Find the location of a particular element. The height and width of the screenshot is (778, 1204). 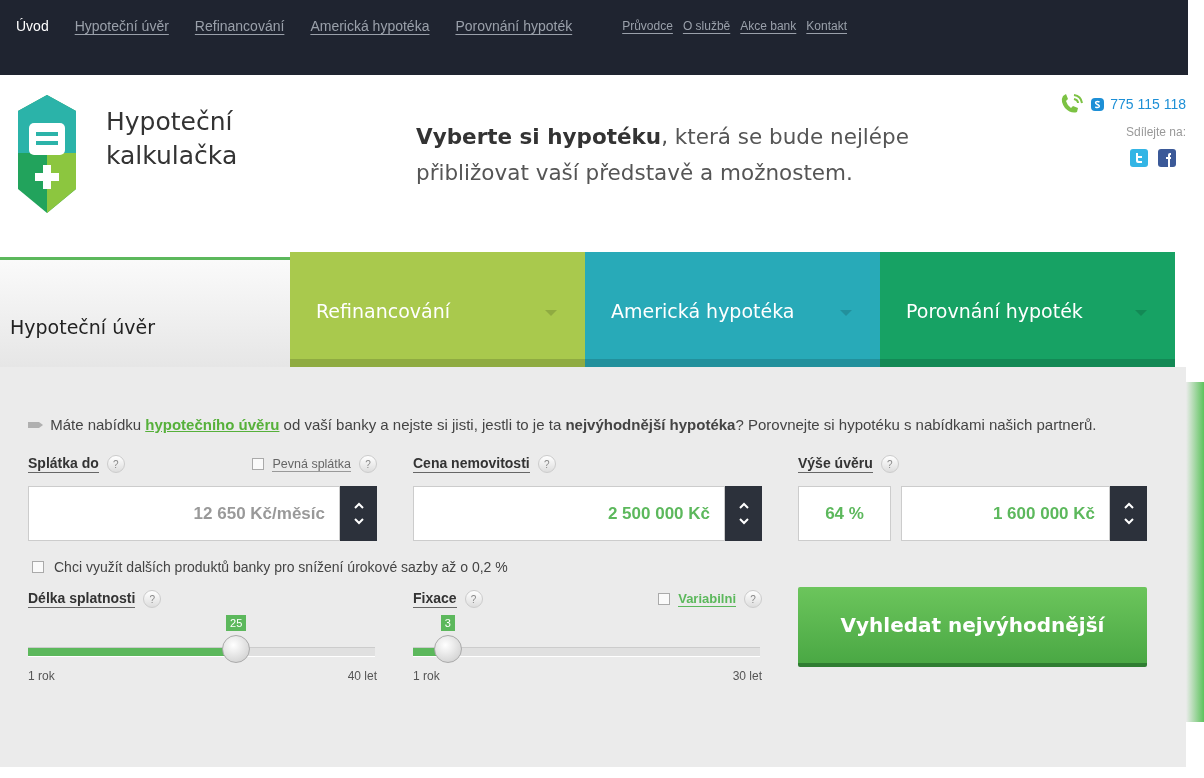

property-price-field: 2 500 000 Kč is located at coordinates (569, 513).